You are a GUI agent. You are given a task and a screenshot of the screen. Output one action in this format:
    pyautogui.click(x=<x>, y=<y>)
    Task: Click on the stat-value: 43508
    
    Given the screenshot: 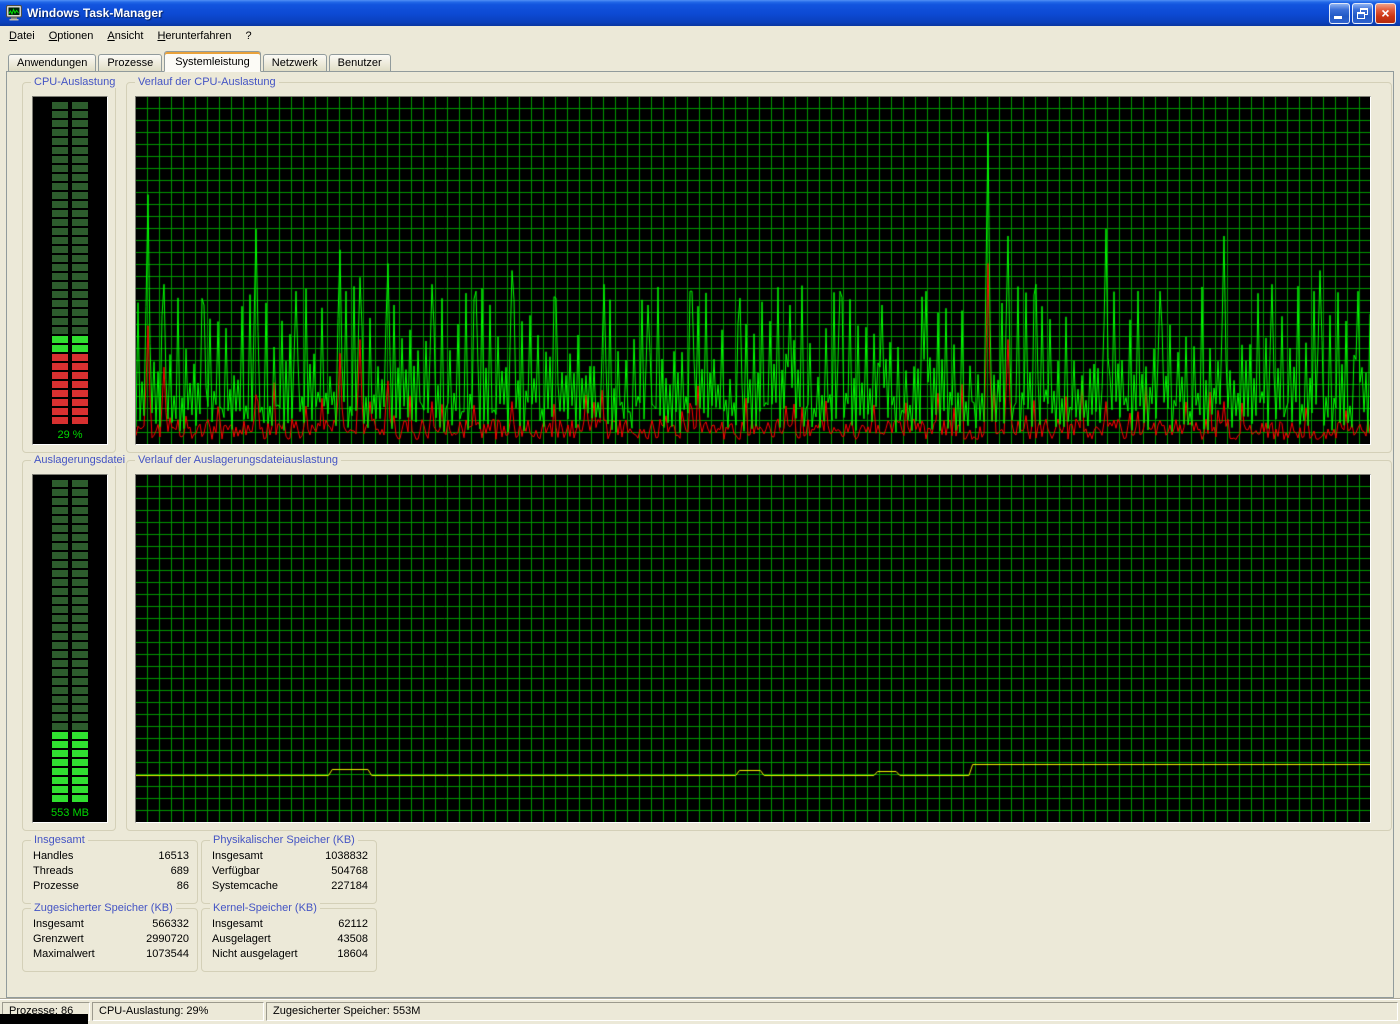 What is the action you would take?
    pyautogui.click(x=352, y=939)
    